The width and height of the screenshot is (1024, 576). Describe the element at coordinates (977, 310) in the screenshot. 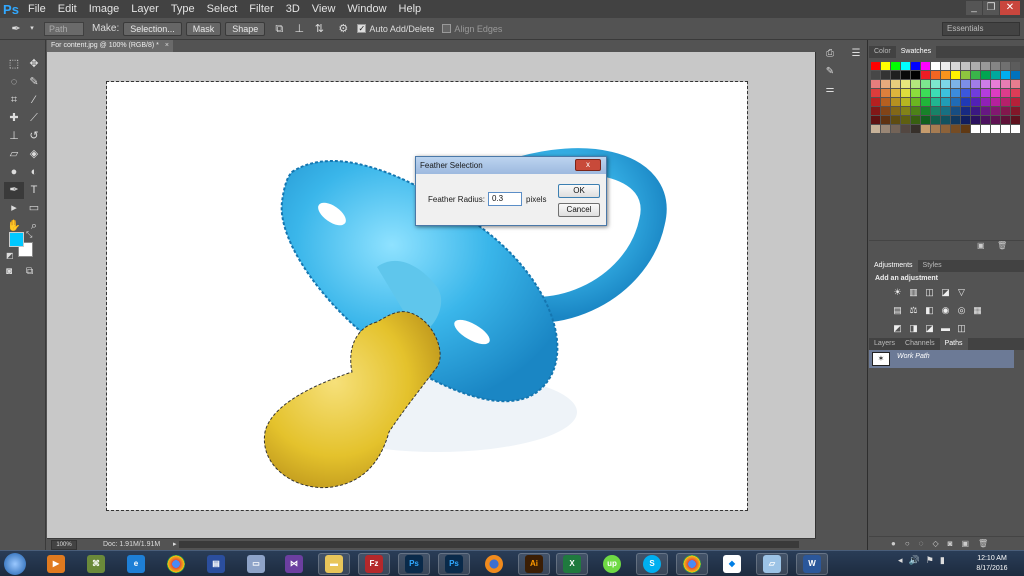

I see `color-lookup-icon: ▦` at that location.